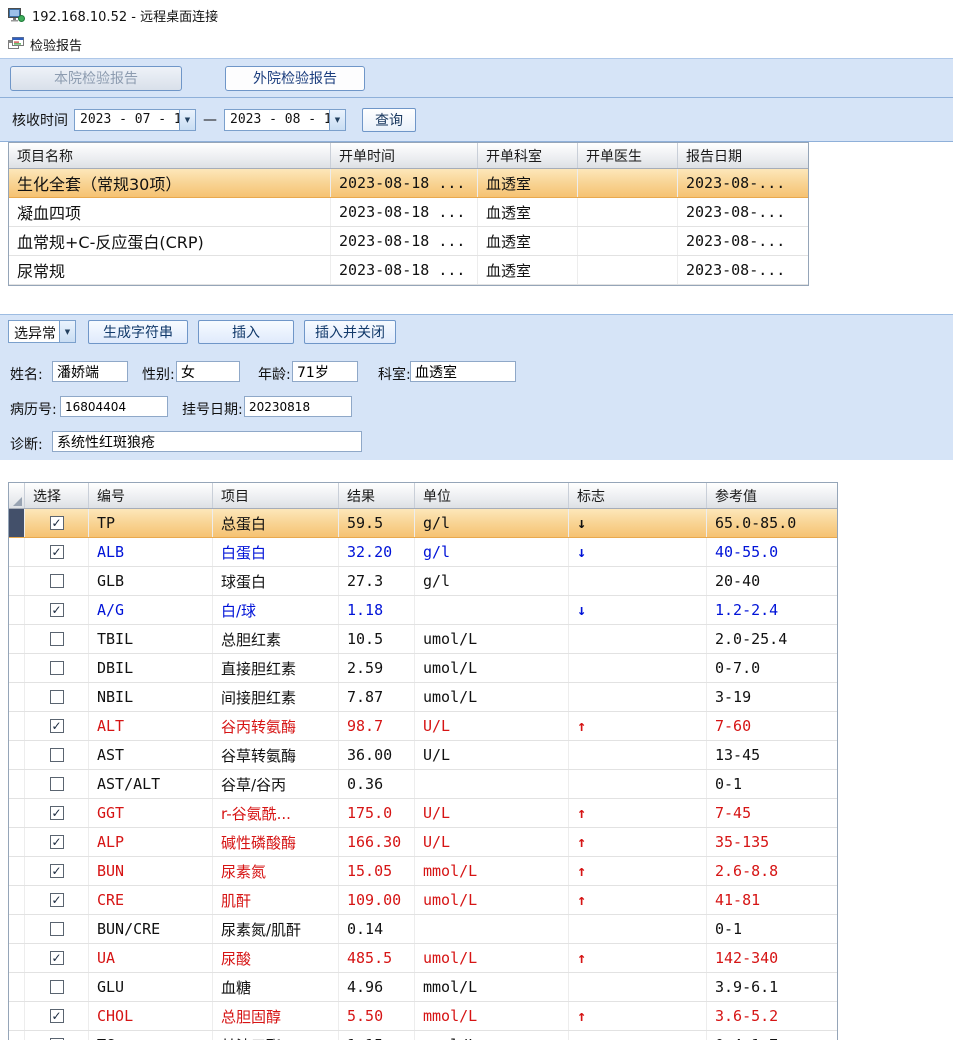 This screenshot has height=1040, width=953. What do you see at coordinates (423, 1016) in the screenshot?
I see `result-row: ✓ CHOL 总胆固醇 5.50 mmol/L ↑ 3.6-5.2` at bounding box center [423, 1016].